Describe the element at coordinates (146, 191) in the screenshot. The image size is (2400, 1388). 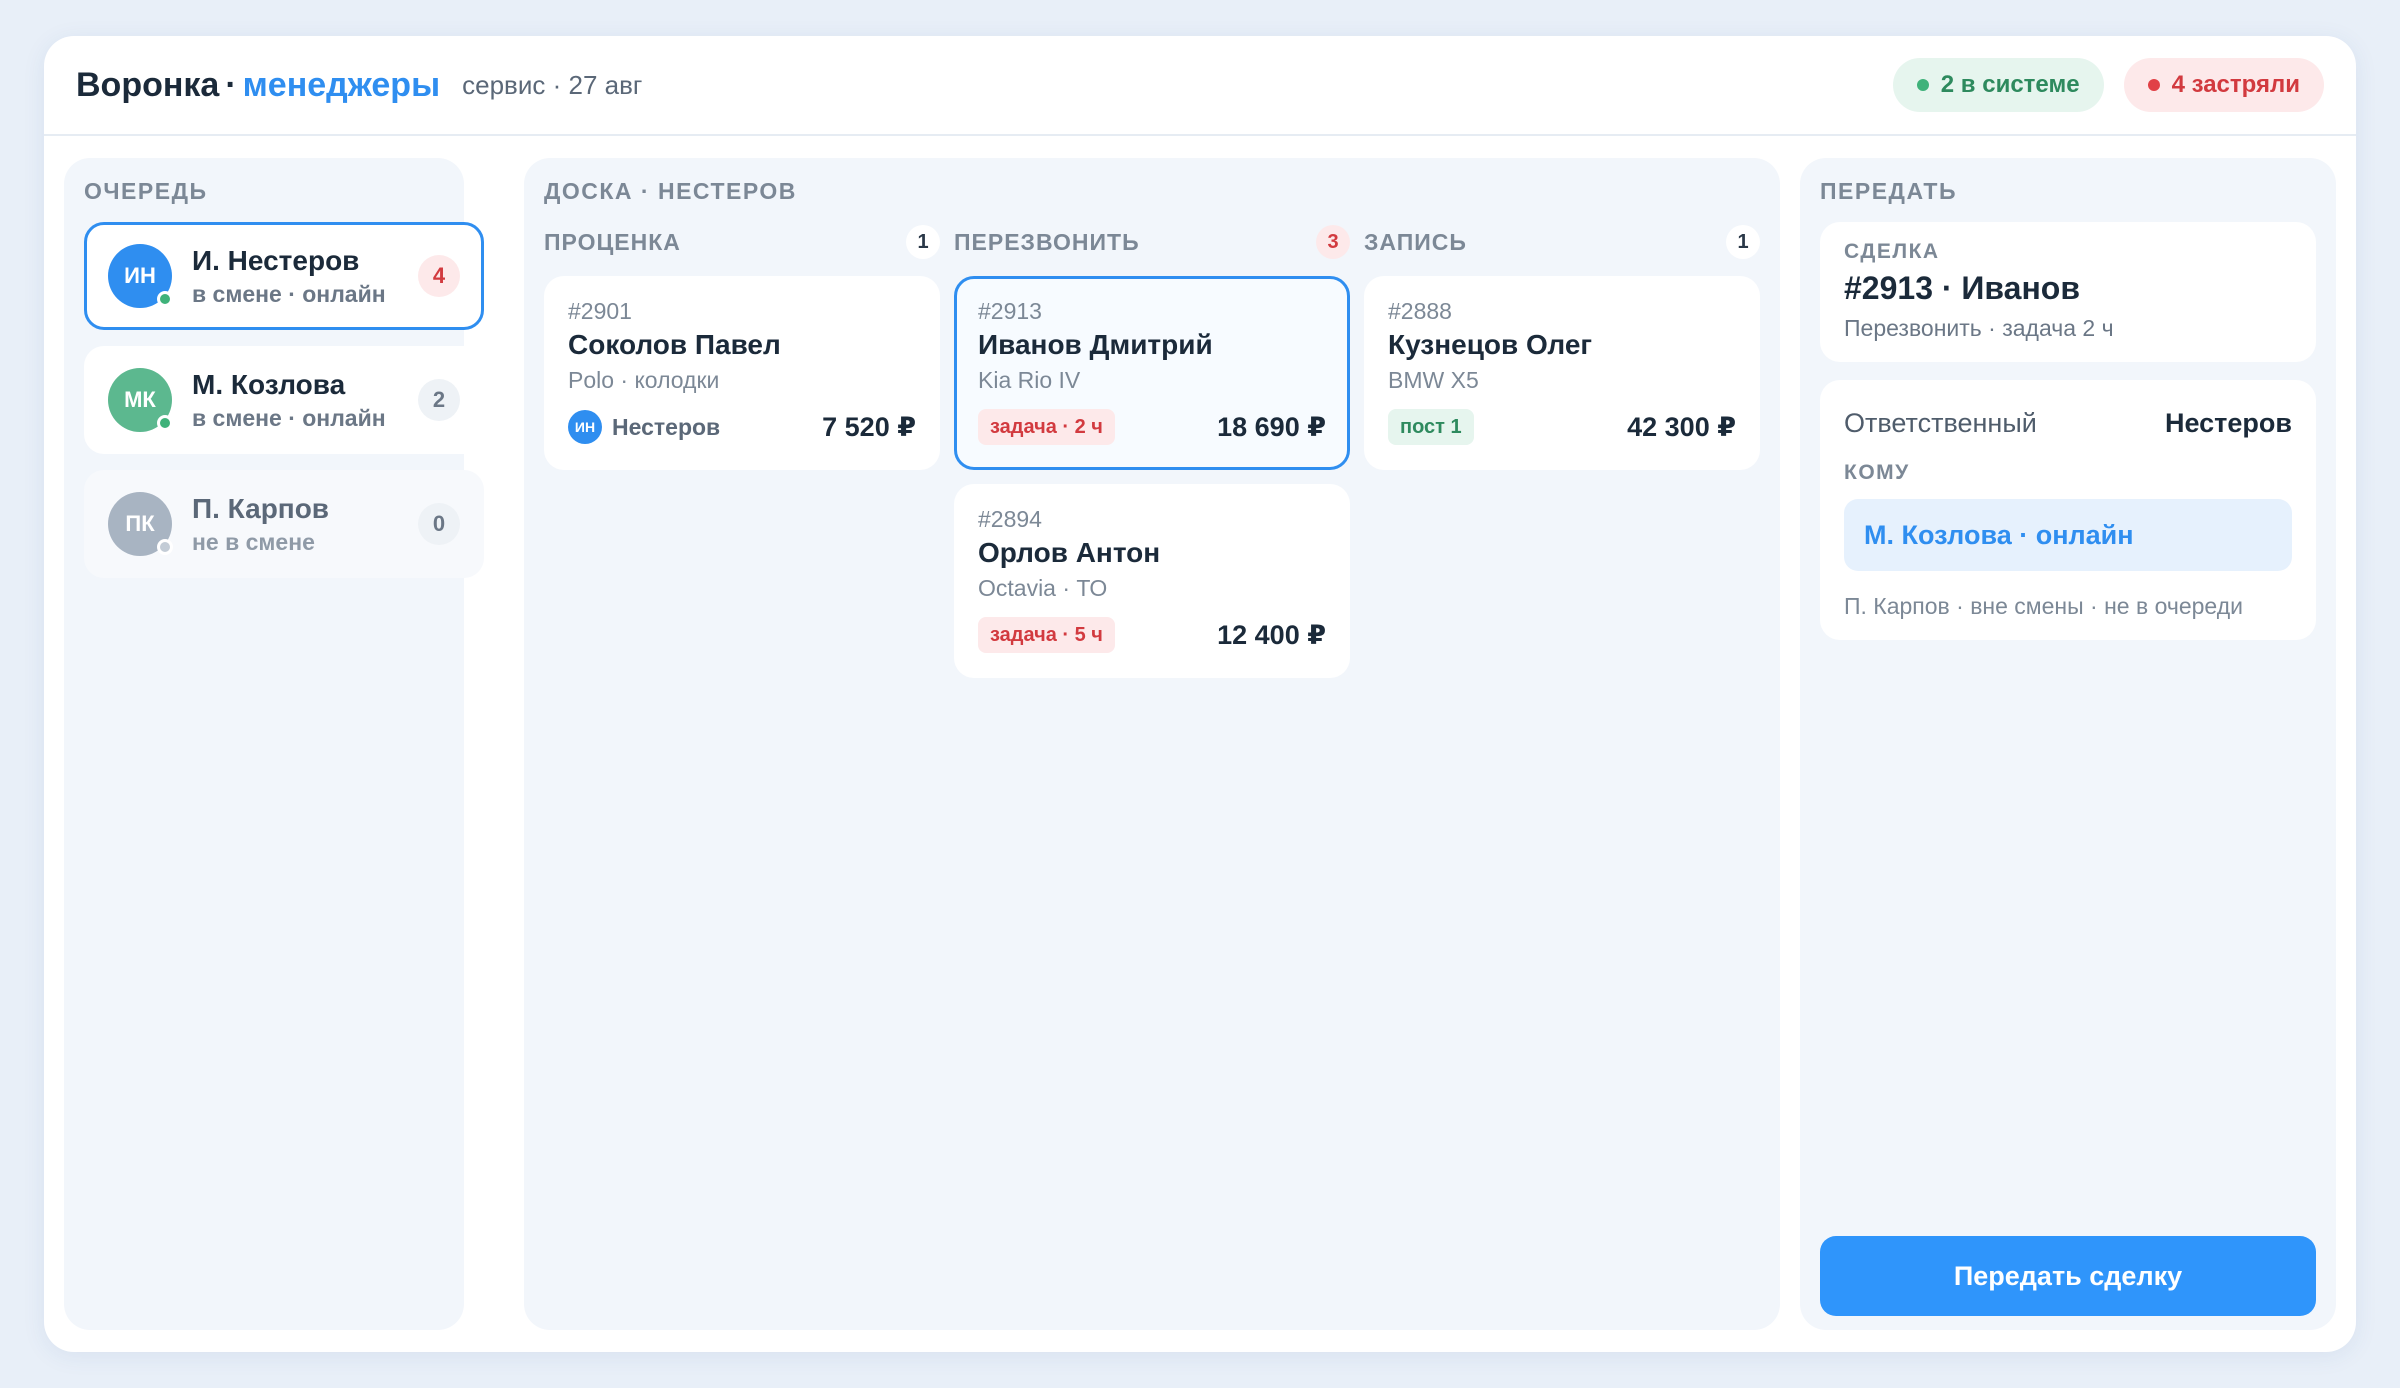
I see `queue-label: ОЧЕРЕДЬ` at that location.